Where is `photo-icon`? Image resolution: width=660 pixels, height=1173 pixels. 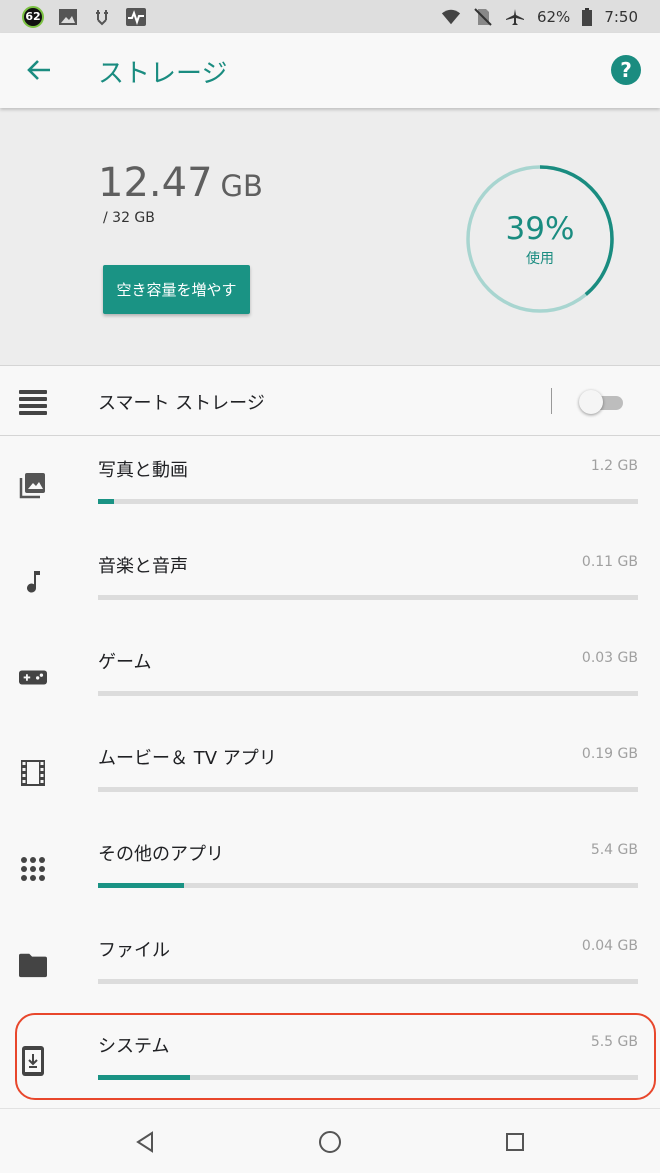
photo-icon is located at coordinates (33, 485).